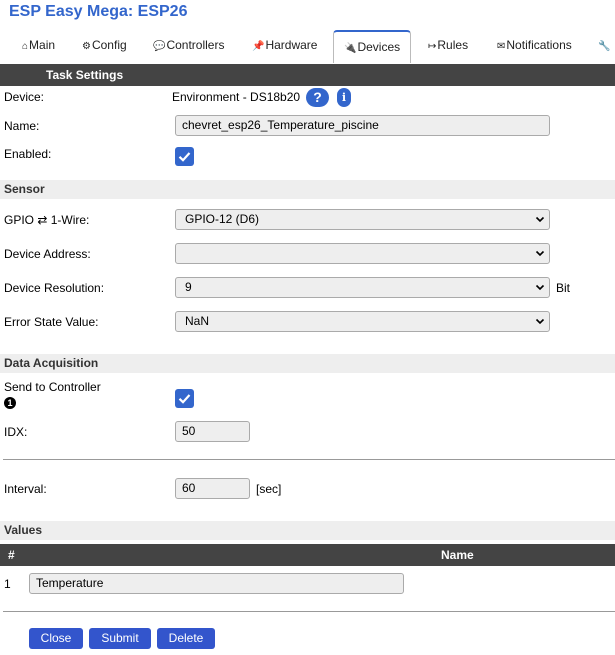  I want to click on tab-config-label: Config, so click(109, 45).